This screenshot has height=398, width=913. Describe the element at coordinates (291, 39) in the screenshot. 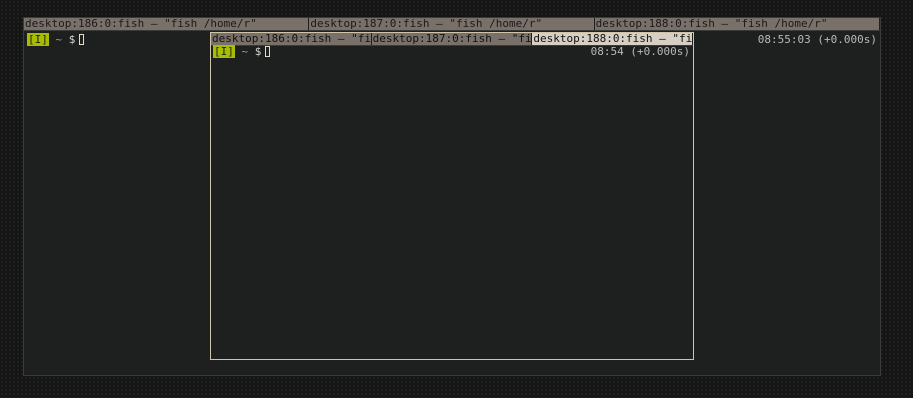

I see `inner-tab-186: desktop:186:0:fish – "fish` at that location.